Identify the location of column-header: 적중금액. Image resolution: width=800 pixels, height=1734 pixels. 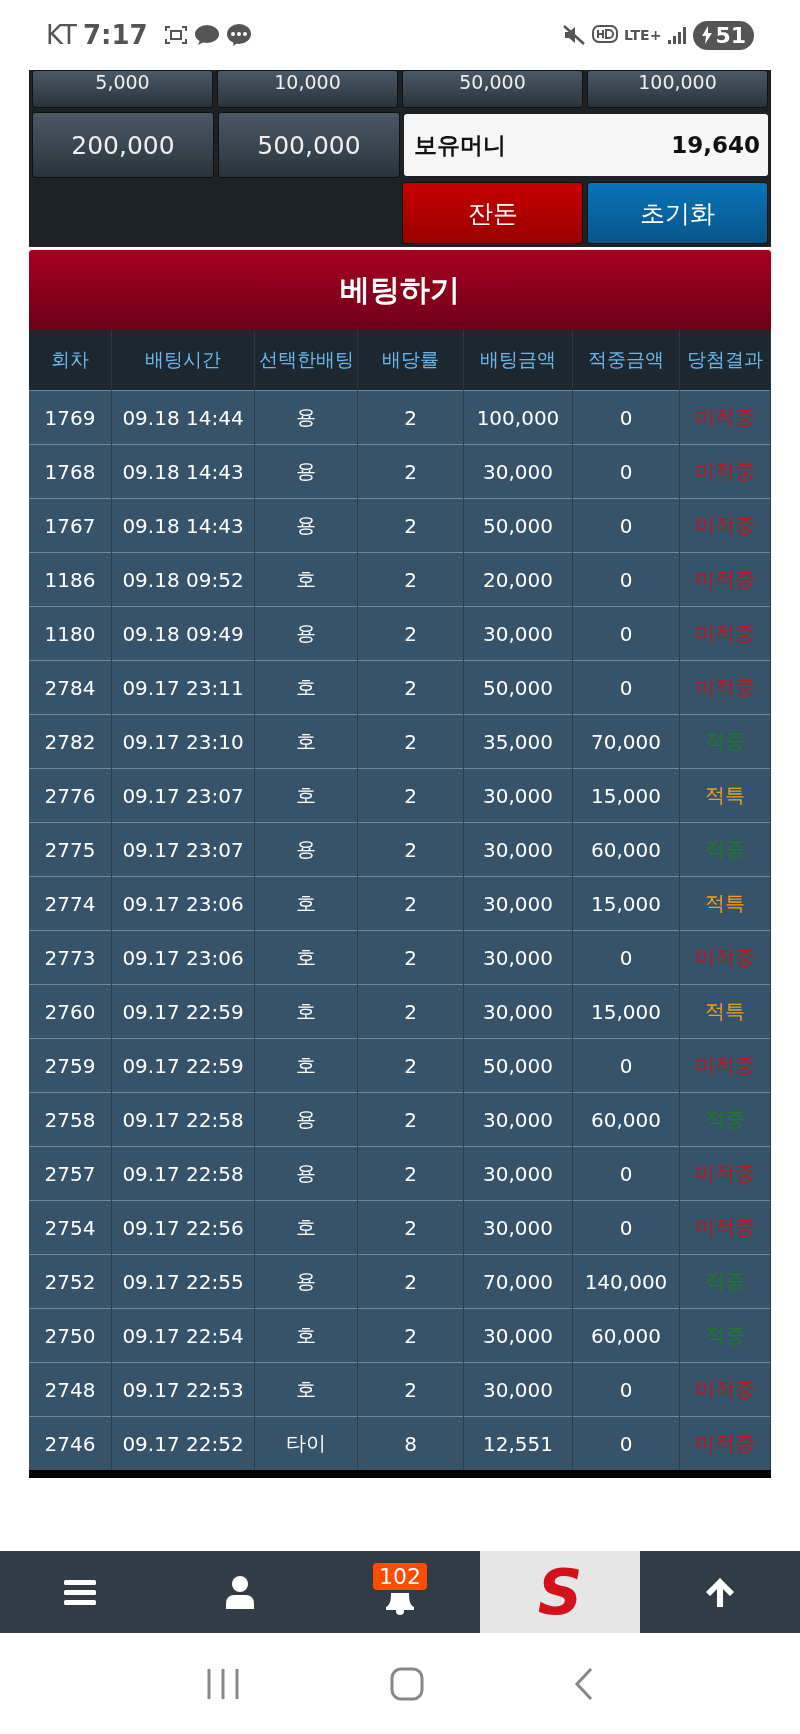
(626, 360).